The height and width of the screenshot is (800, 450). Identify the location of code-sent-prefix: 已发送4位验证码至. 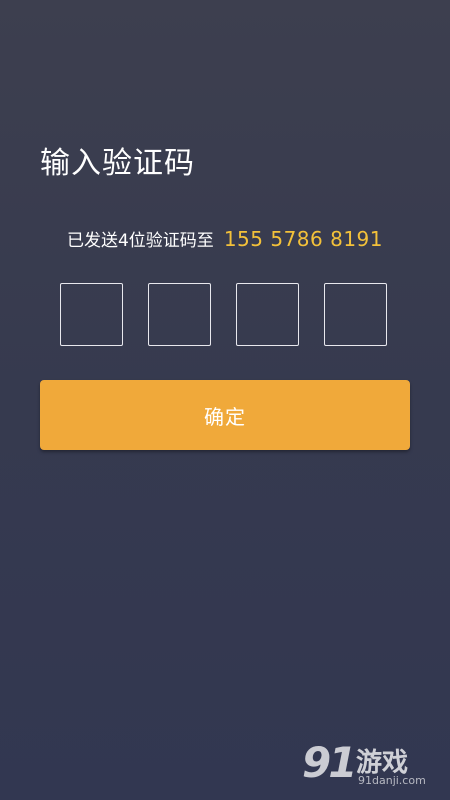
(140, 241).